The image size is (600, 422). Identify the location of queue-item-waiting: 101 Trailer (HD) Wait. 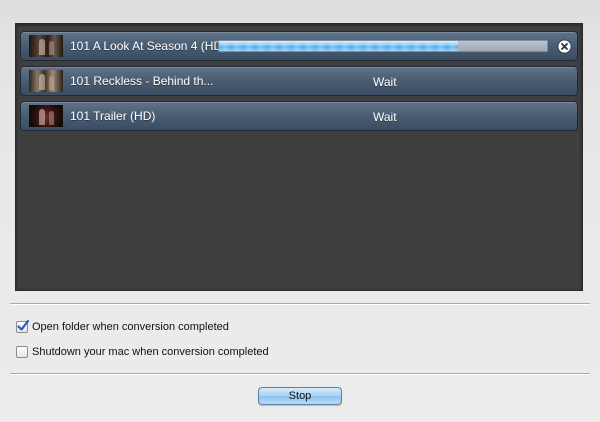
(299, 116).